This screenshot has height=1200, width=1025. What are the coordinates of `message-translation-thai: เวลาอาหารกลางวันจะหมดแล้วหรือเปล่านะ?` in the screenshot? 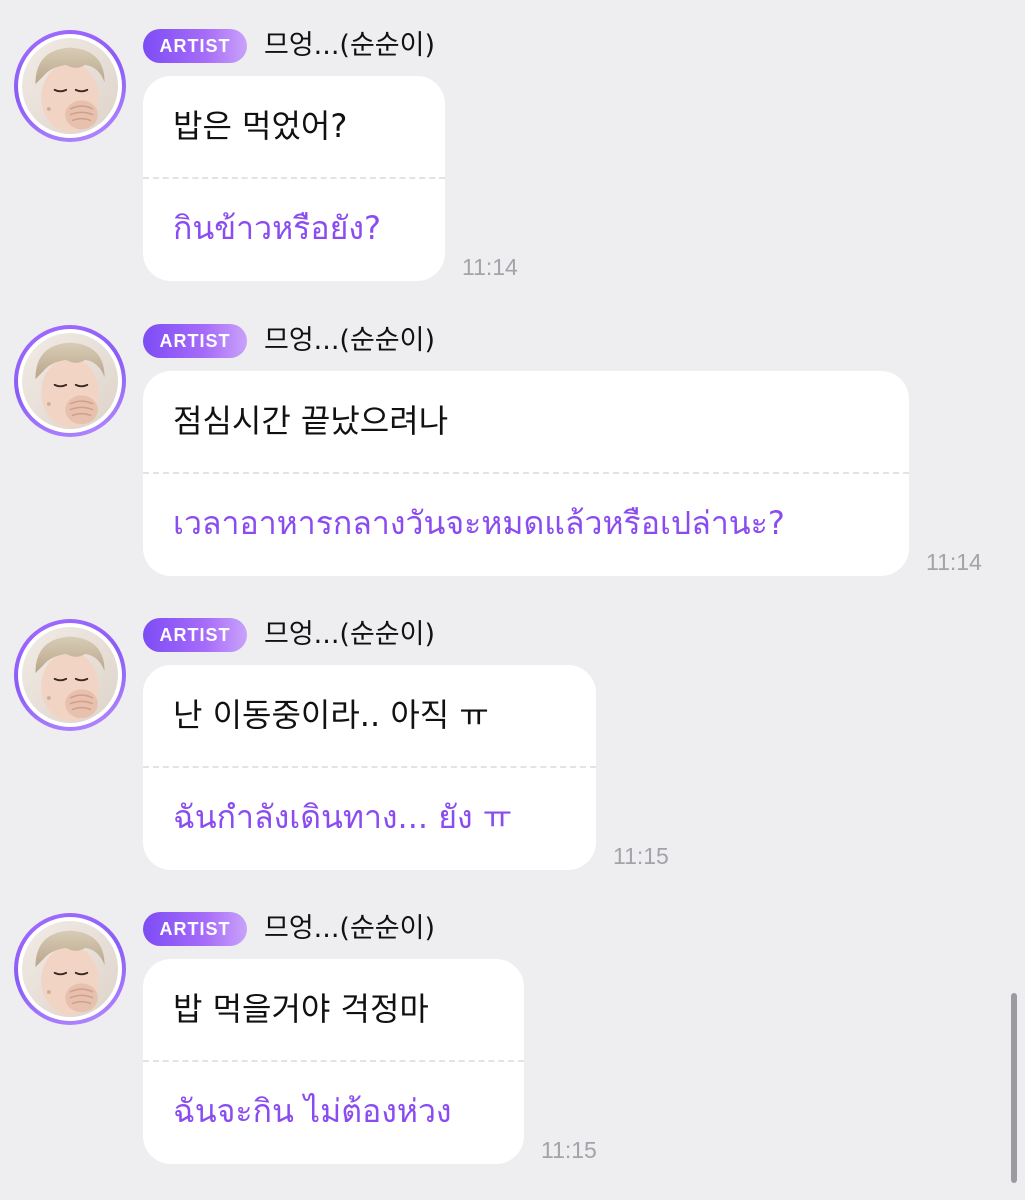 It's located at (479, 523).